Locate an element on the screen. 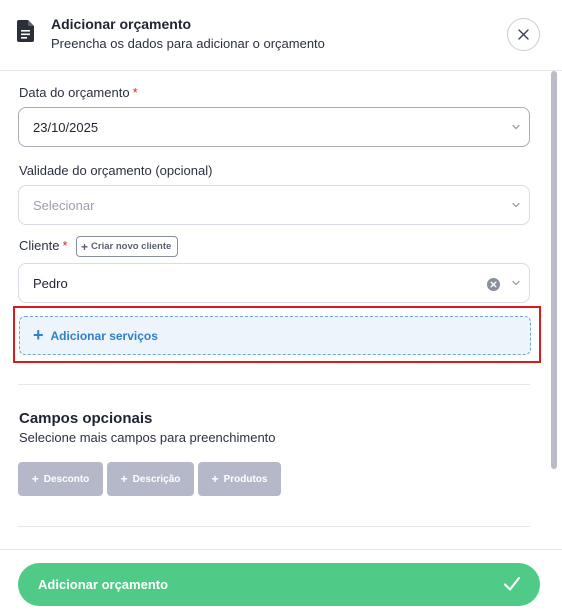 This screenshot has height=614, width=562. check-icon is located at coordinates (512, 583).